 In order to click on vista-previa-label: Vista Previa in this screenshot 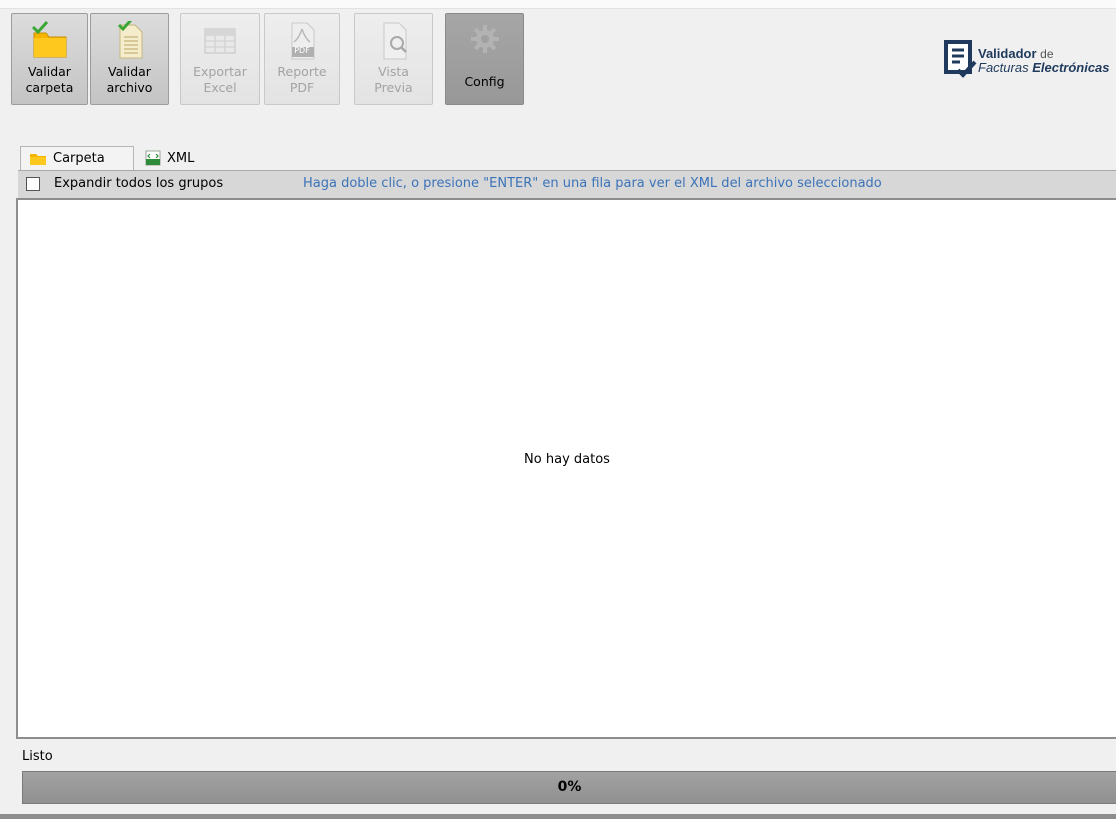, I will do `click(393, 79)`.